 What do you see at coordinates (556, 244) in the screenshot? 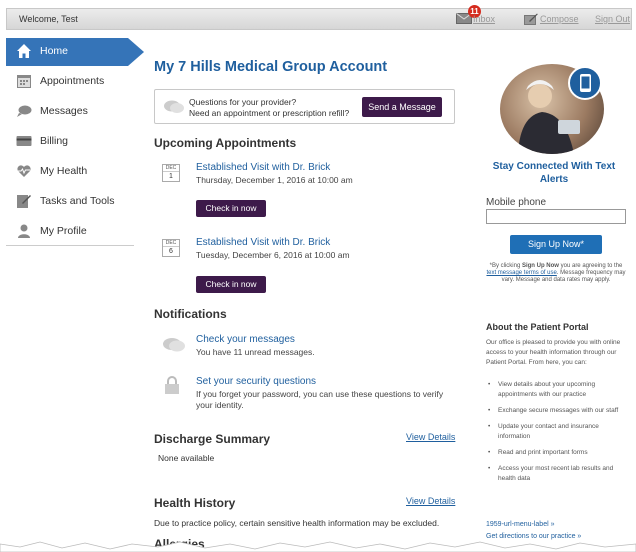
I see `sign-up-now-button: Sign Up Now*` at bounding box center [556, 244].